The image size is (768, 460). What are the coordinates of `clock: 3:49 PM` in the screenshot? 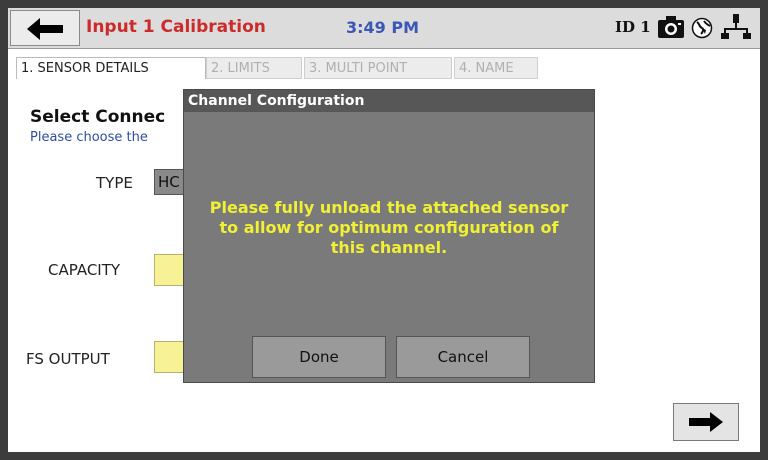 It's located at (383, 27).